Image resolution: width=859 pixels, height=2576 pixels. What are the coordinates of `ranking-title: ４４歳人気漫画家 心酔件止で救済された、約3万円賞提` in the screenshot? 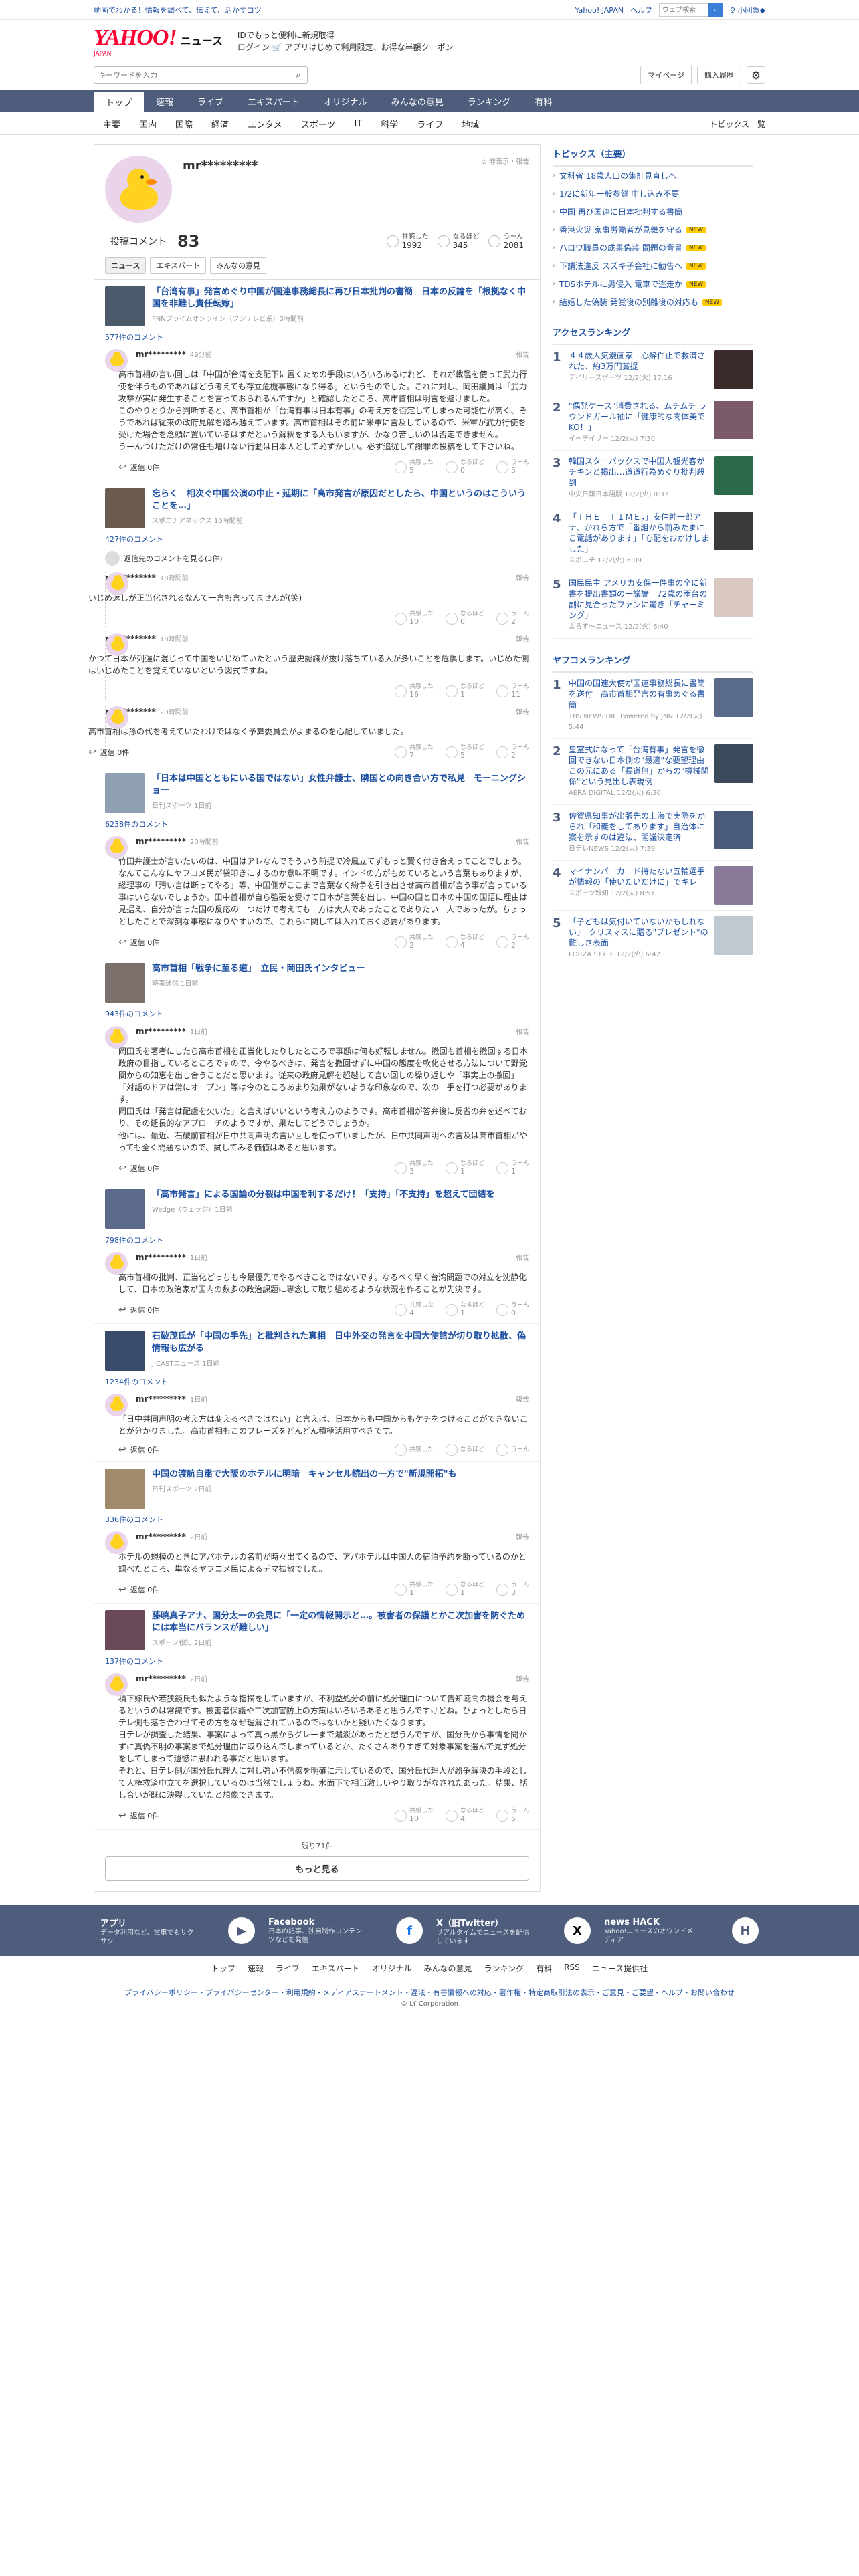 It's located at (639, 361).